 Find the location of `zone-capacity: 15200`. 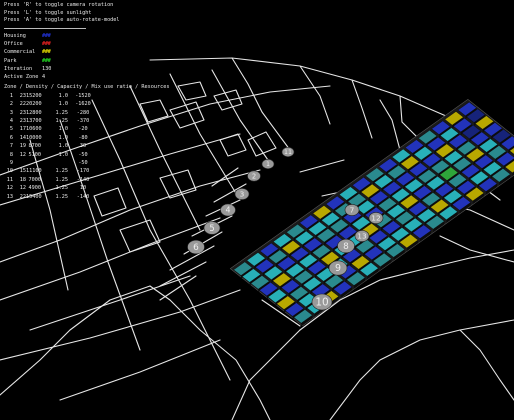

zone-capacity: 15200 is located at coordinates (34, 95).